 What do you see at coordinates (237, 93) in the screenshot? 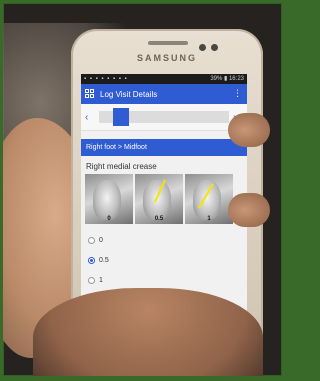
I see `overflow-menu-icon: ⋮` at bounding box center [237, 93].